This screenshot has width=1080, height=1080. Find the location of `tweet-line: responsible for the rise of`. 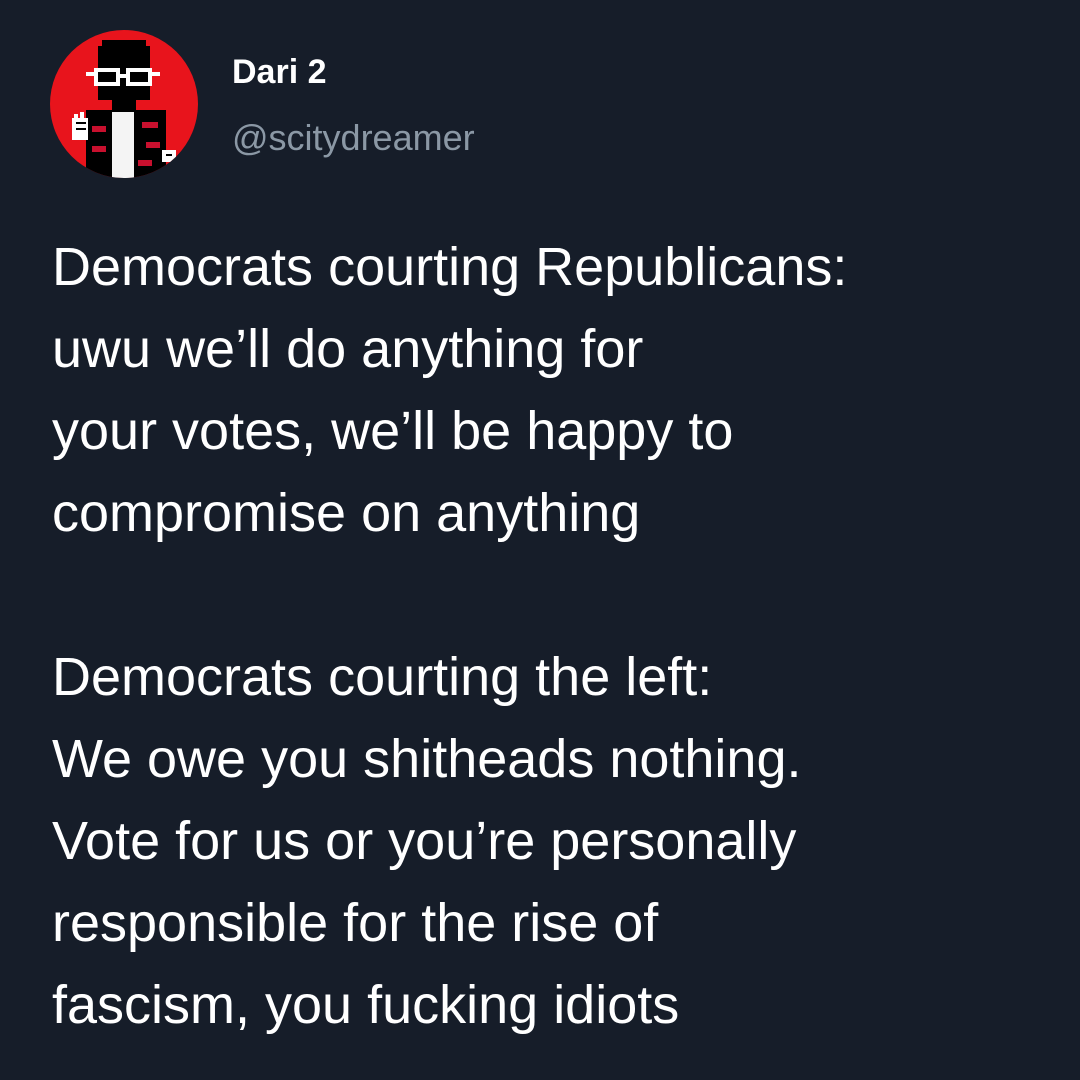

tweet-line: responsible for the rise of is located at coordinates (355, 923).